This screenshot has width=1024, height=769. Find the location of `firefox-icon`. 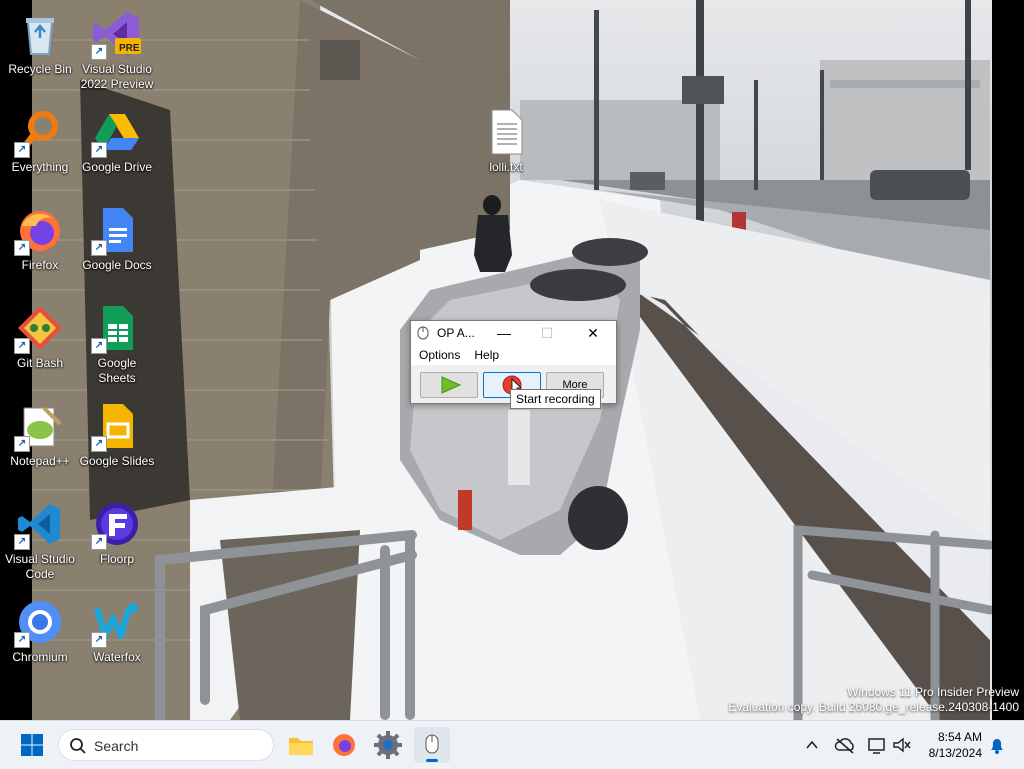

firefox-icon is located at coordinates (344, 745).